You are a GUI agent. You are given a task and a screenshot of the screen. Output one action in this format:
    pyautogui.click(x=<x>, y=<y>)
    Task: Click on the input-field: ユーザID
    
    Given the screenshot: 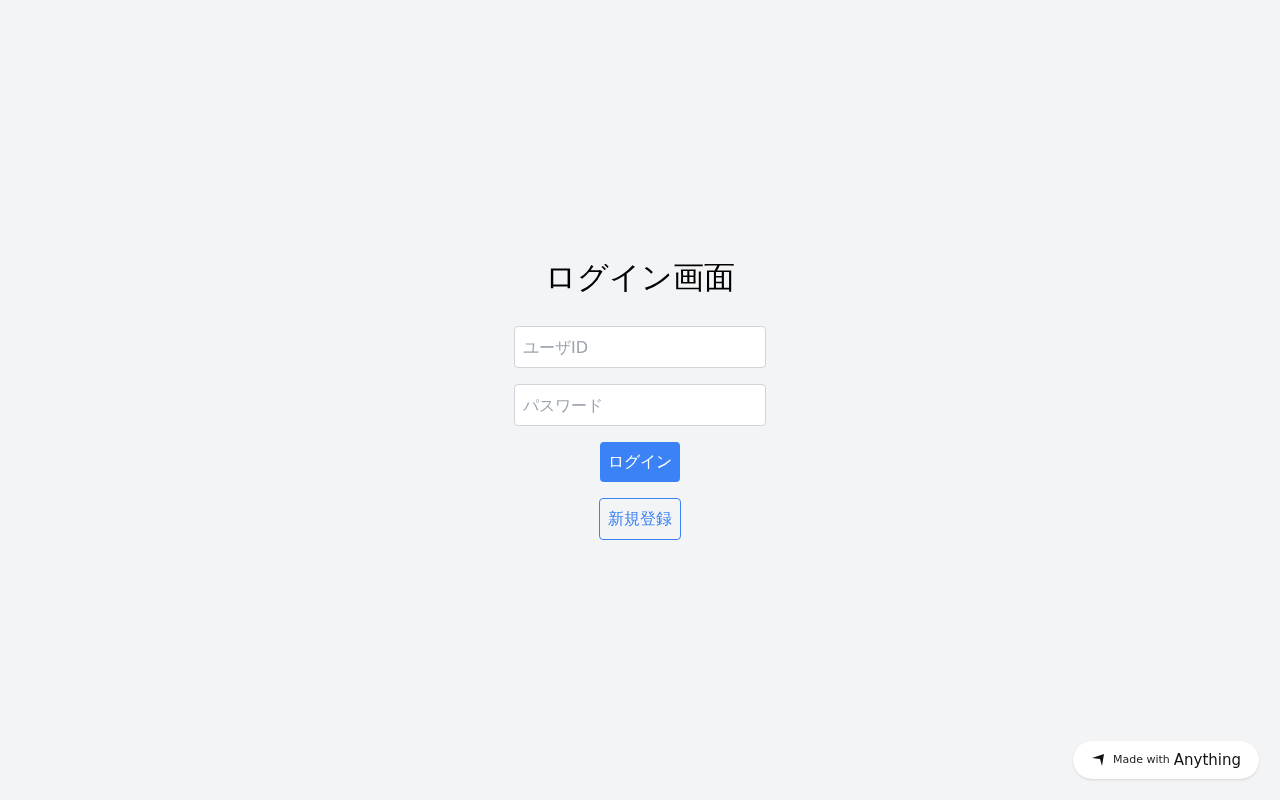 What is the action you would take?
    pyautogui.click(x=640, y=347)
    